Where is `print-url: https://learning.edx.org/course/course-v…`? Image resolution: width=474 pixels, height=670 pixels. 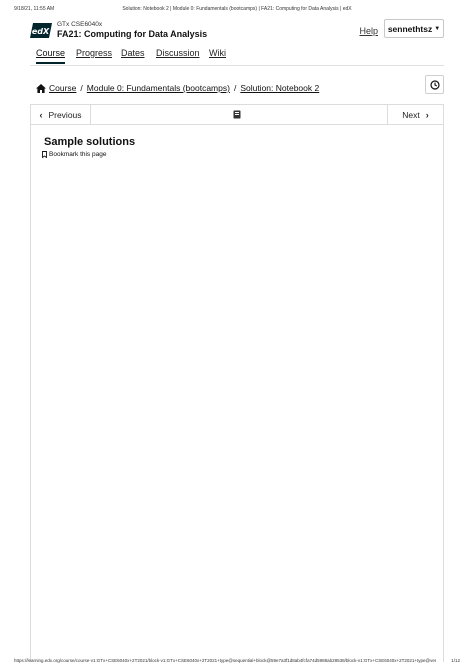
print-url: https://learning.edx.org/course/course-v… is located at coordinates (225, 660).